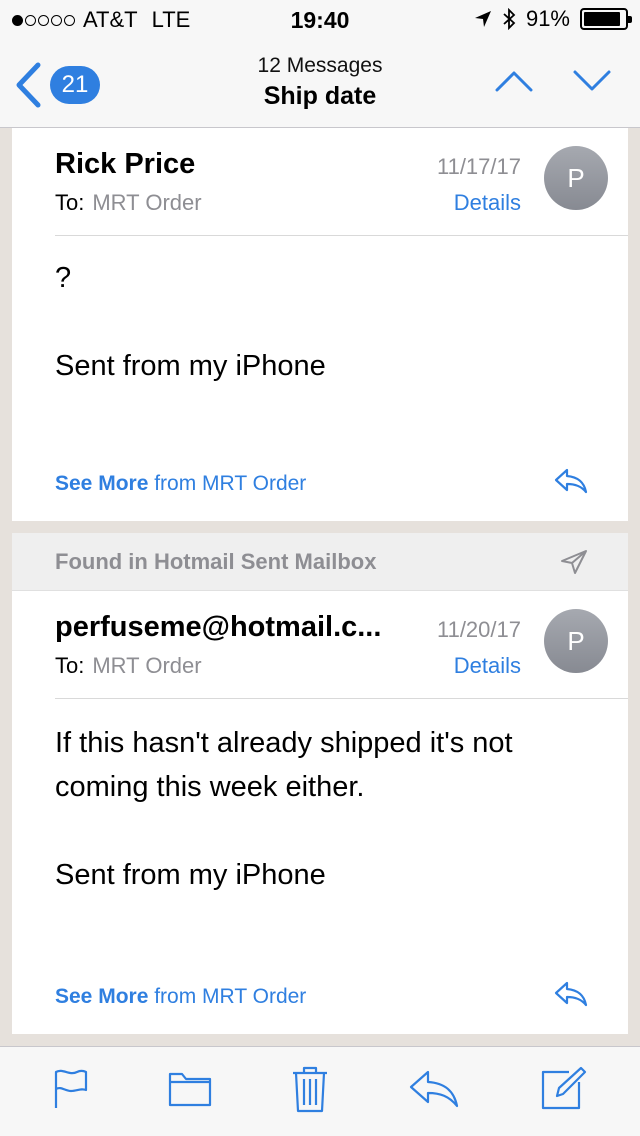 The width and height of the screenshot is (640, 1136). What do you see at coordinates (320, 312) in the screenshot?
I see `message-body: ? Sent from my iPhone` at bounding box center [320, 312].